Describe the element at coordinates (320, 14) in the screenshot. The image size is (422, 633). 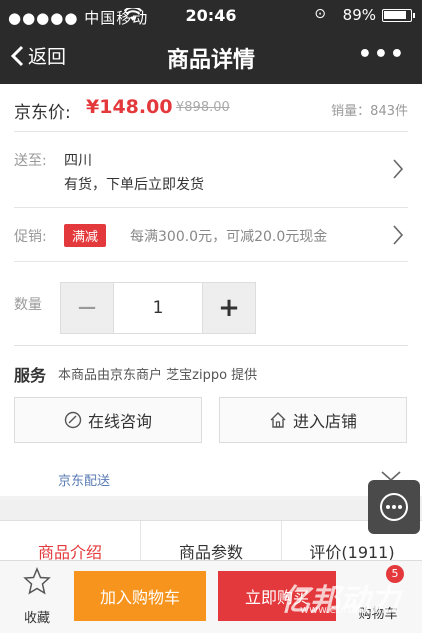
I see `rotation-lock-icon: ⊙` at that location.